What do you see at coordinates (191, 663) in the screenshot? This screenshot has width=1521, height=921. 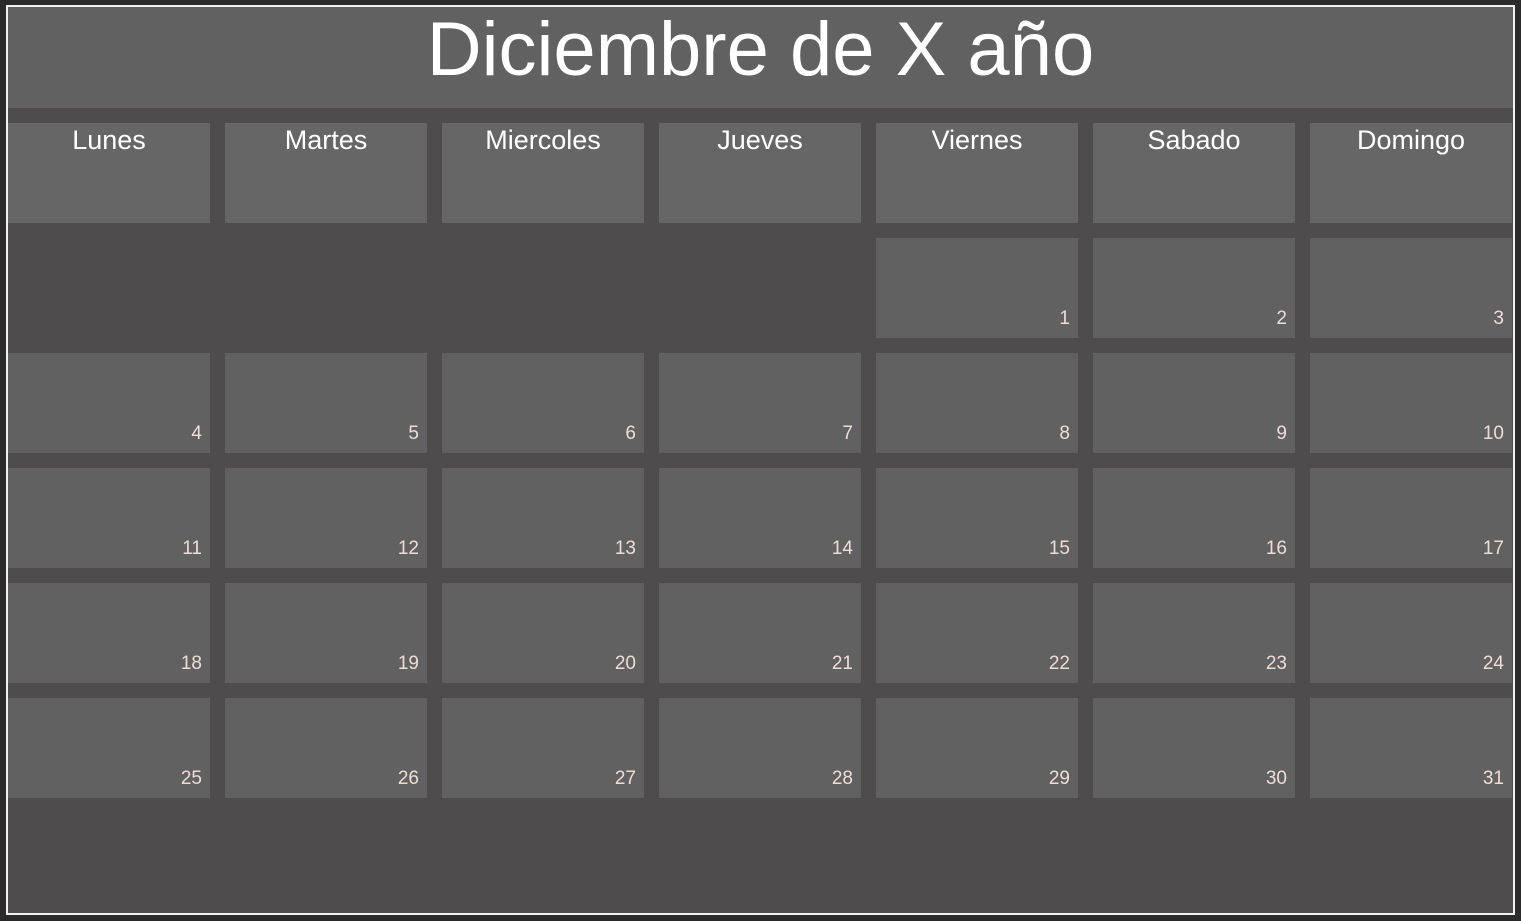 I see `day-number: 18` at bounding box center [191, 663].